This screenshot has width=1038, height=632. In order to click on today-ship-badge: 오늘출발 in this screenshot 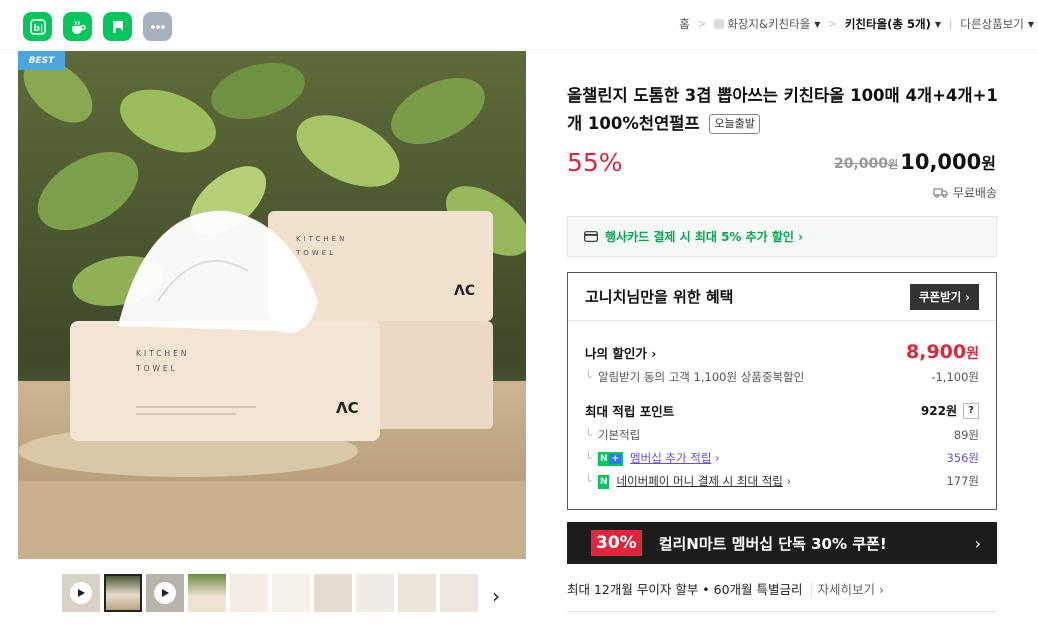, I will do `click(734, 124)`.